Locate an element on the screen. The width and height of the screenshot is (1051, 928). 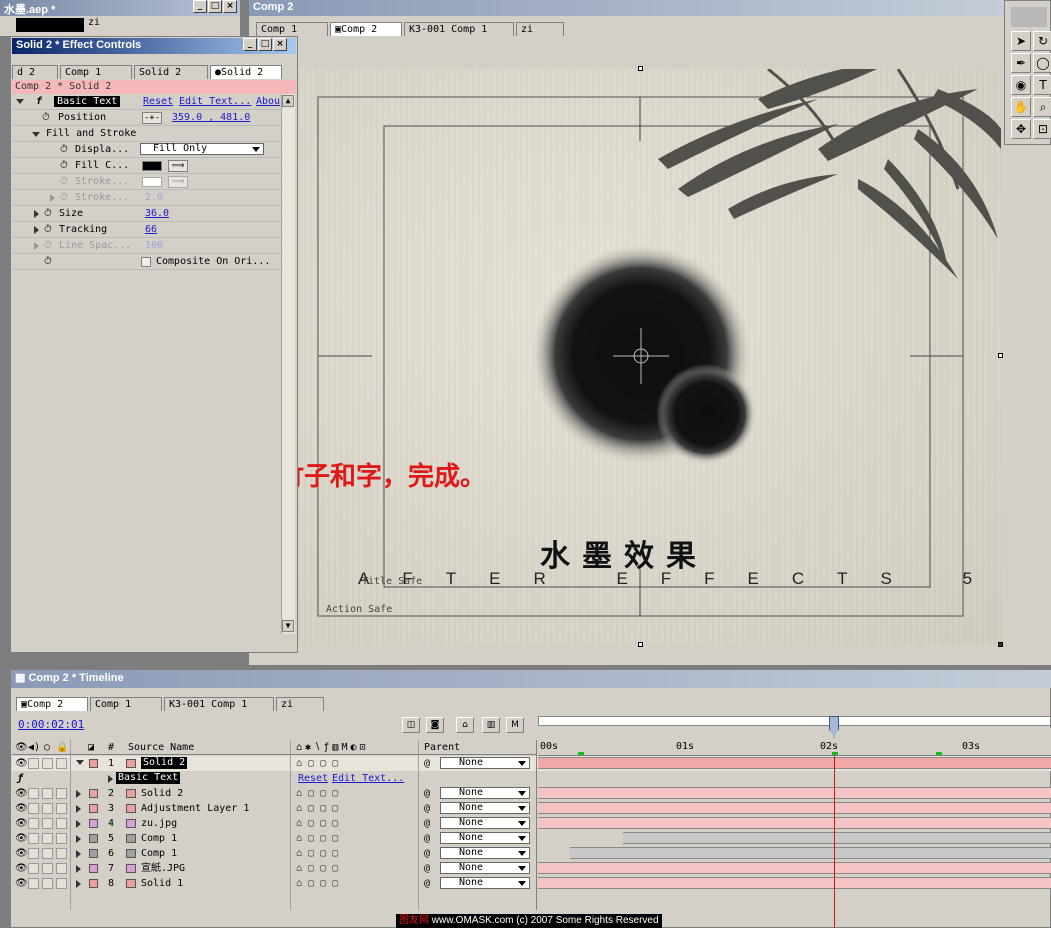
time-navigator is located at coordinates (794, 721).